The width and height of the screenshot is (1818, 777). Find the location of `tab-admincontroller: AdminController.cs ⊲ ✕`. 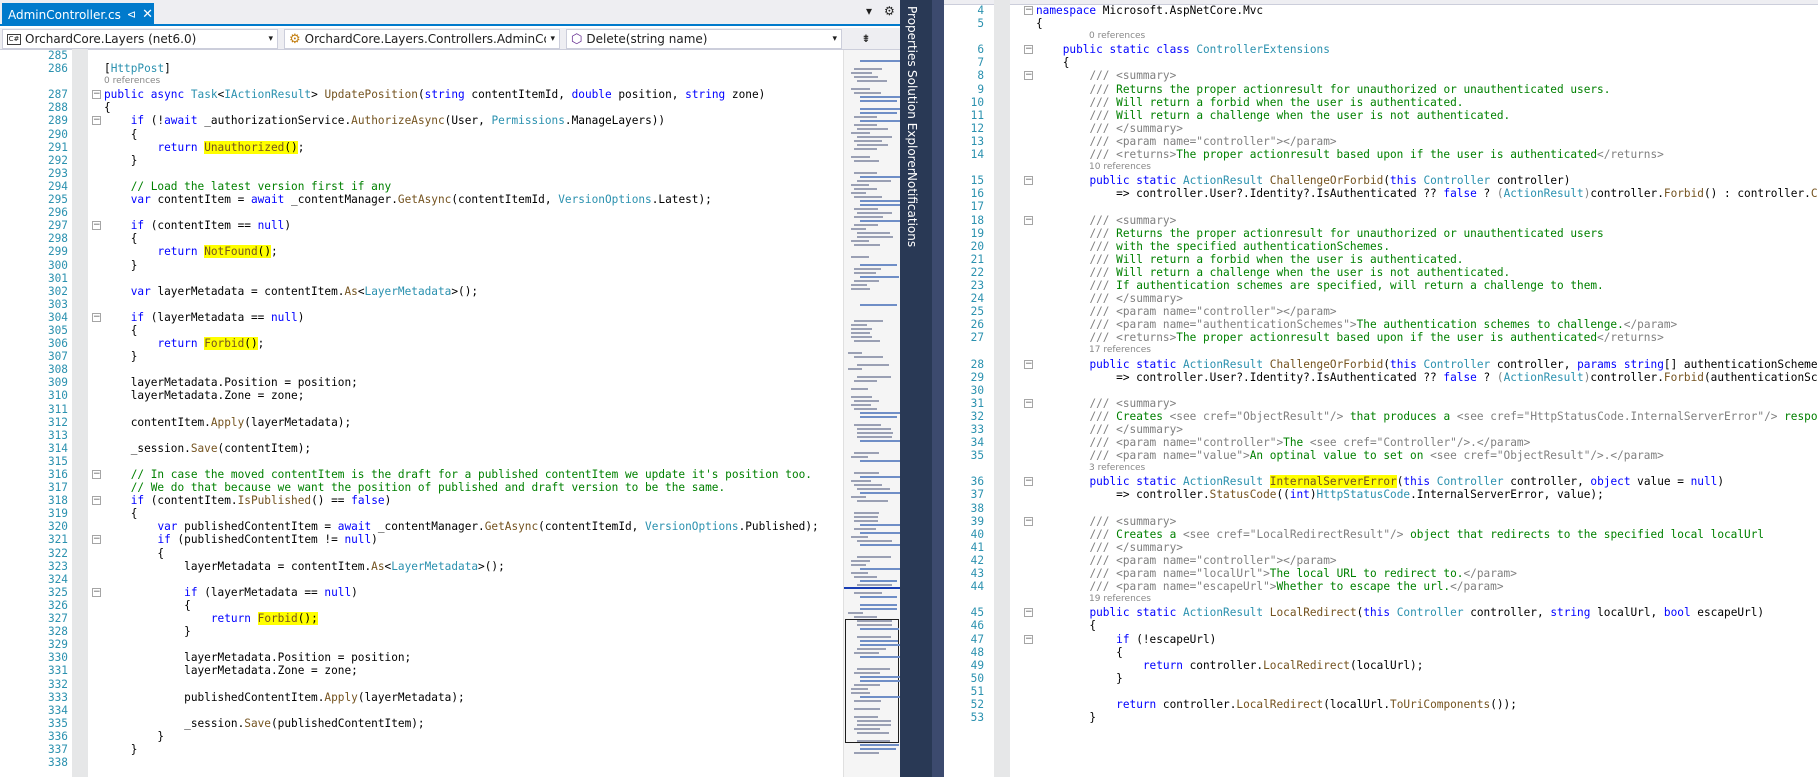

tab-admincontroller: AdminController.cs ⊲ ✕ is located at coordinates (78, 14).